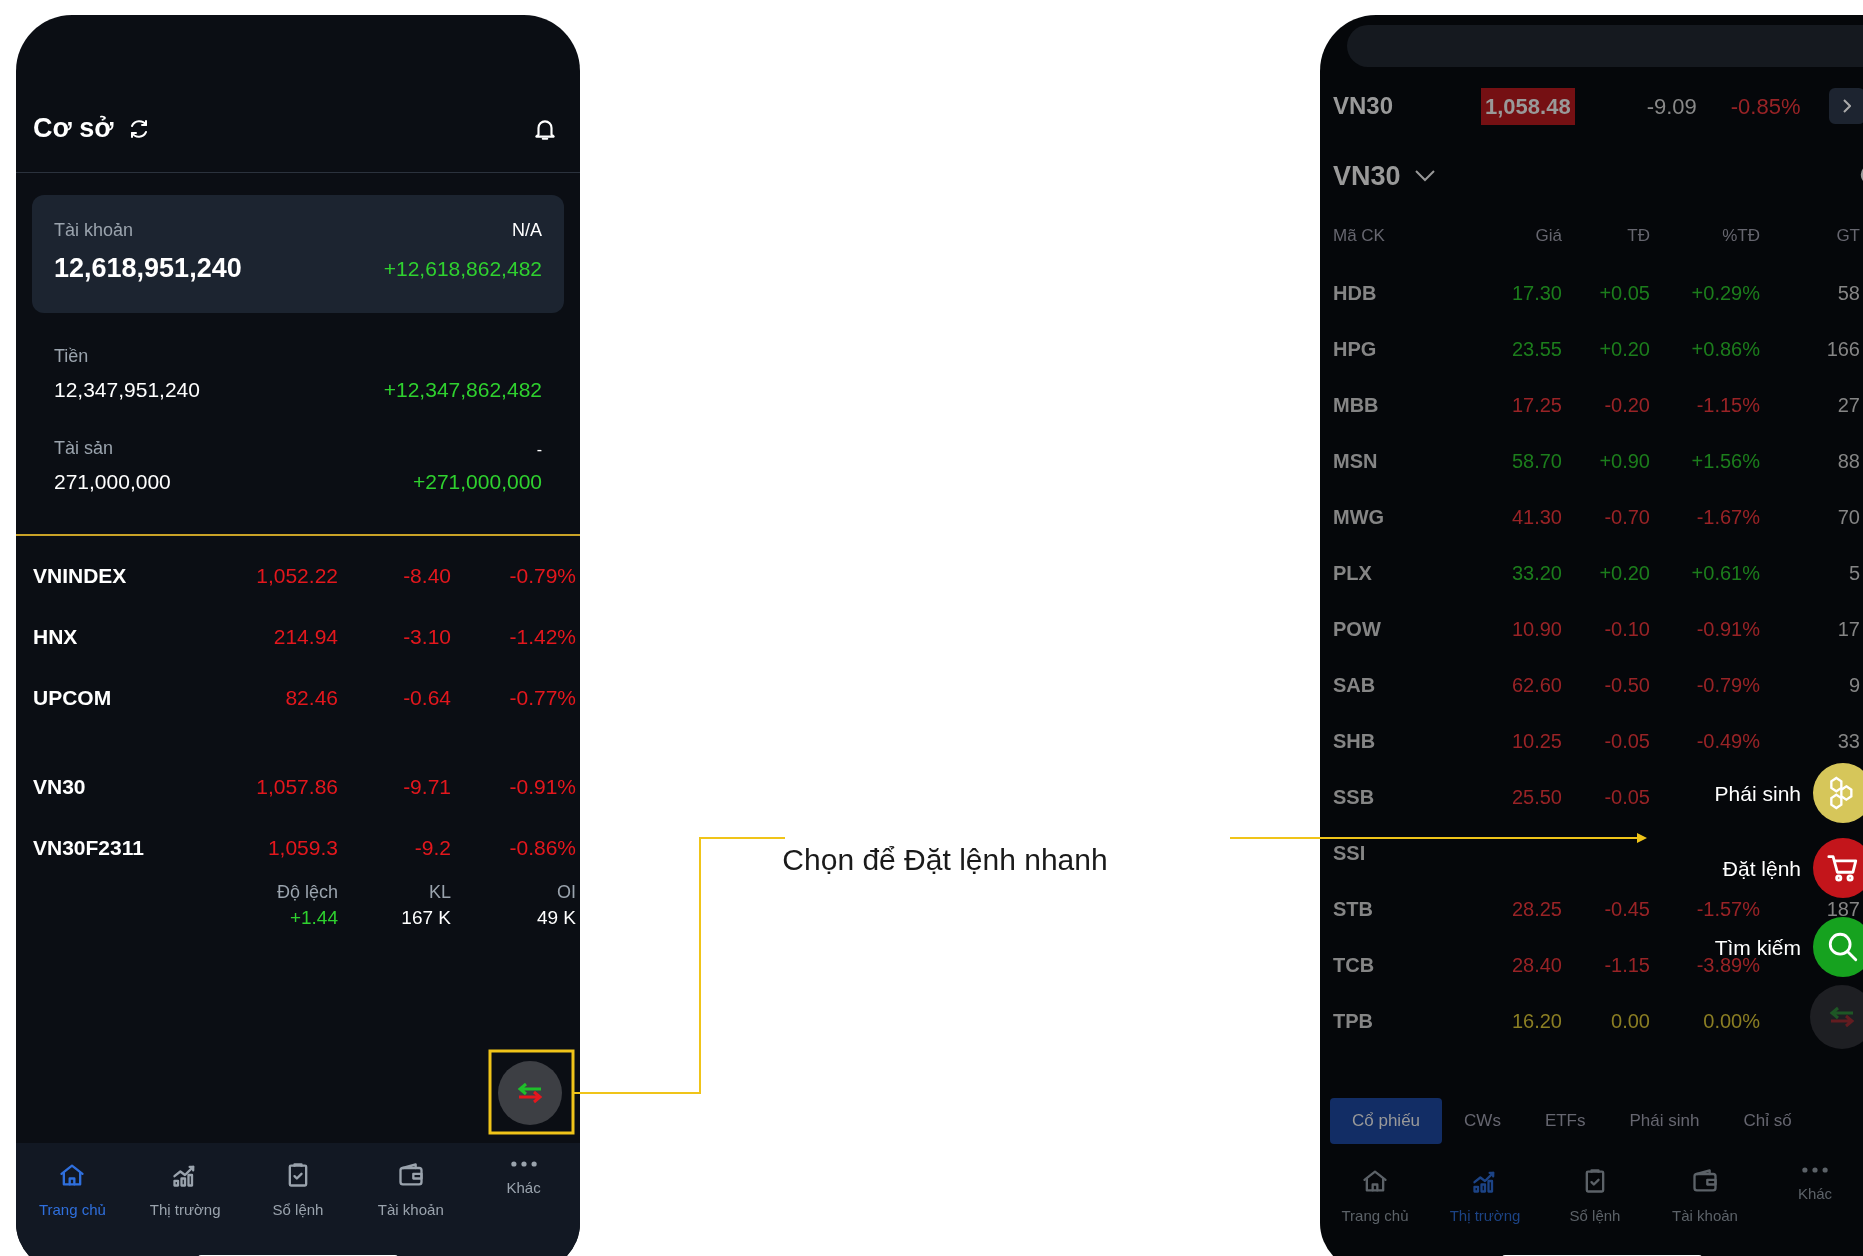 The width and height of the screenshot is (1863, 1256). What do you see at coordinates (1845, 106) in the screenshot?
I see `next-button` at bounding box center [1845, 106].